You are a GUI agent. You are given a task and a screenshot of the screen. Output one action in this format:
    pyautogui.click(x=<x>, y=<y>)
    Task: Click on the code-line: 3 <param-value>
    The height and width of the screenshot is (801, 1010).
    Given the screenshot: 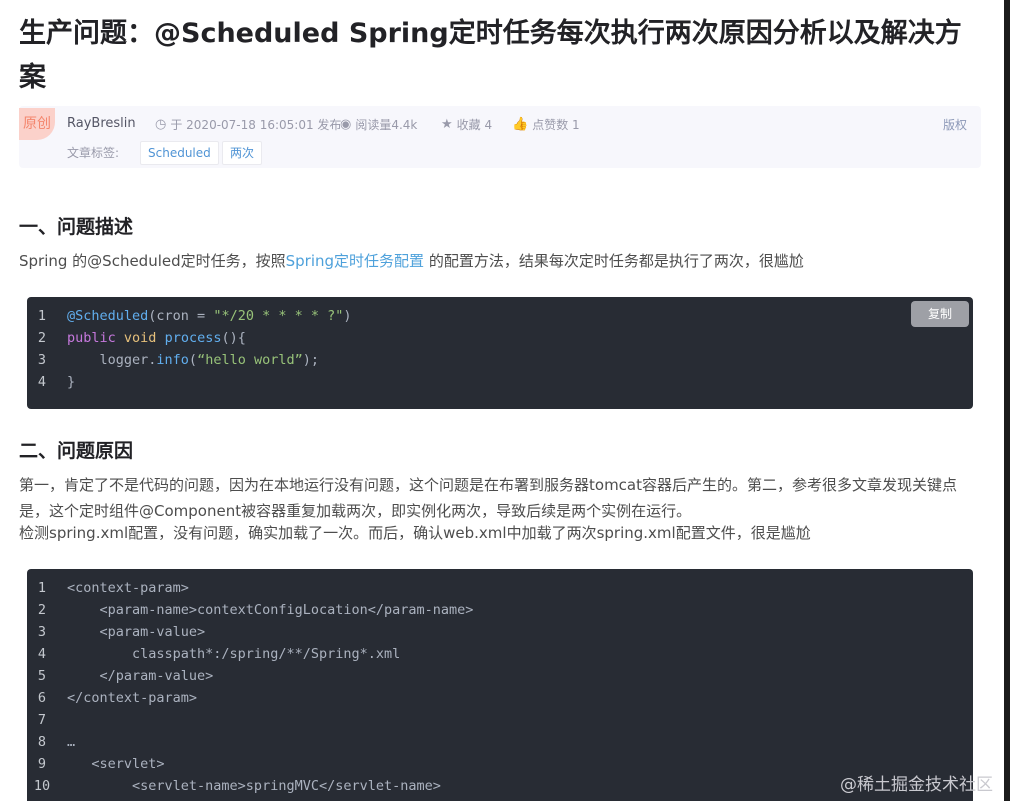 What is the action you would take?
    pyautogui.click(x=121, y=632)
    